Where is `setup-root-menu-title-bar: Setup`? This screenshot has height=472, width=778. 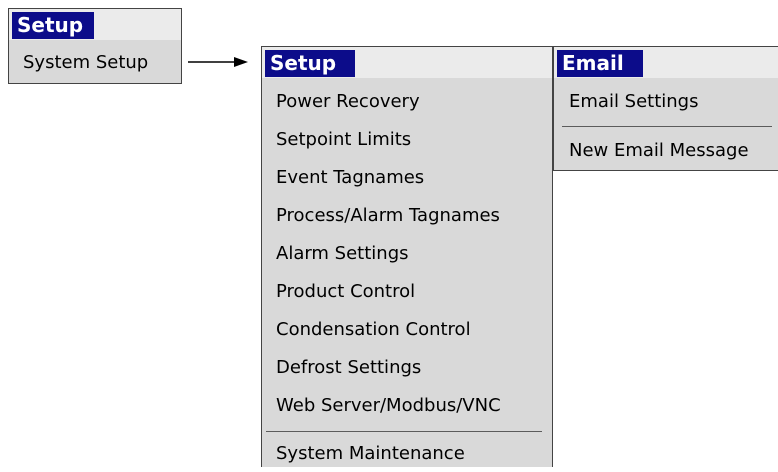
setup-root-menu-title-bar: Setup is located at coordinates (95, 24).